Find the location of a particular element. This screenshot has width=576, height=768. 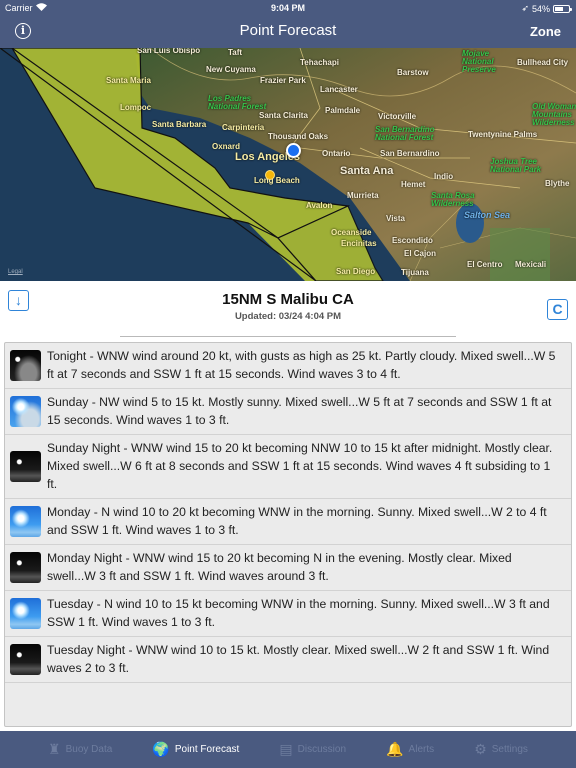

map-label: Hemet is located at coordinates (413, 184).